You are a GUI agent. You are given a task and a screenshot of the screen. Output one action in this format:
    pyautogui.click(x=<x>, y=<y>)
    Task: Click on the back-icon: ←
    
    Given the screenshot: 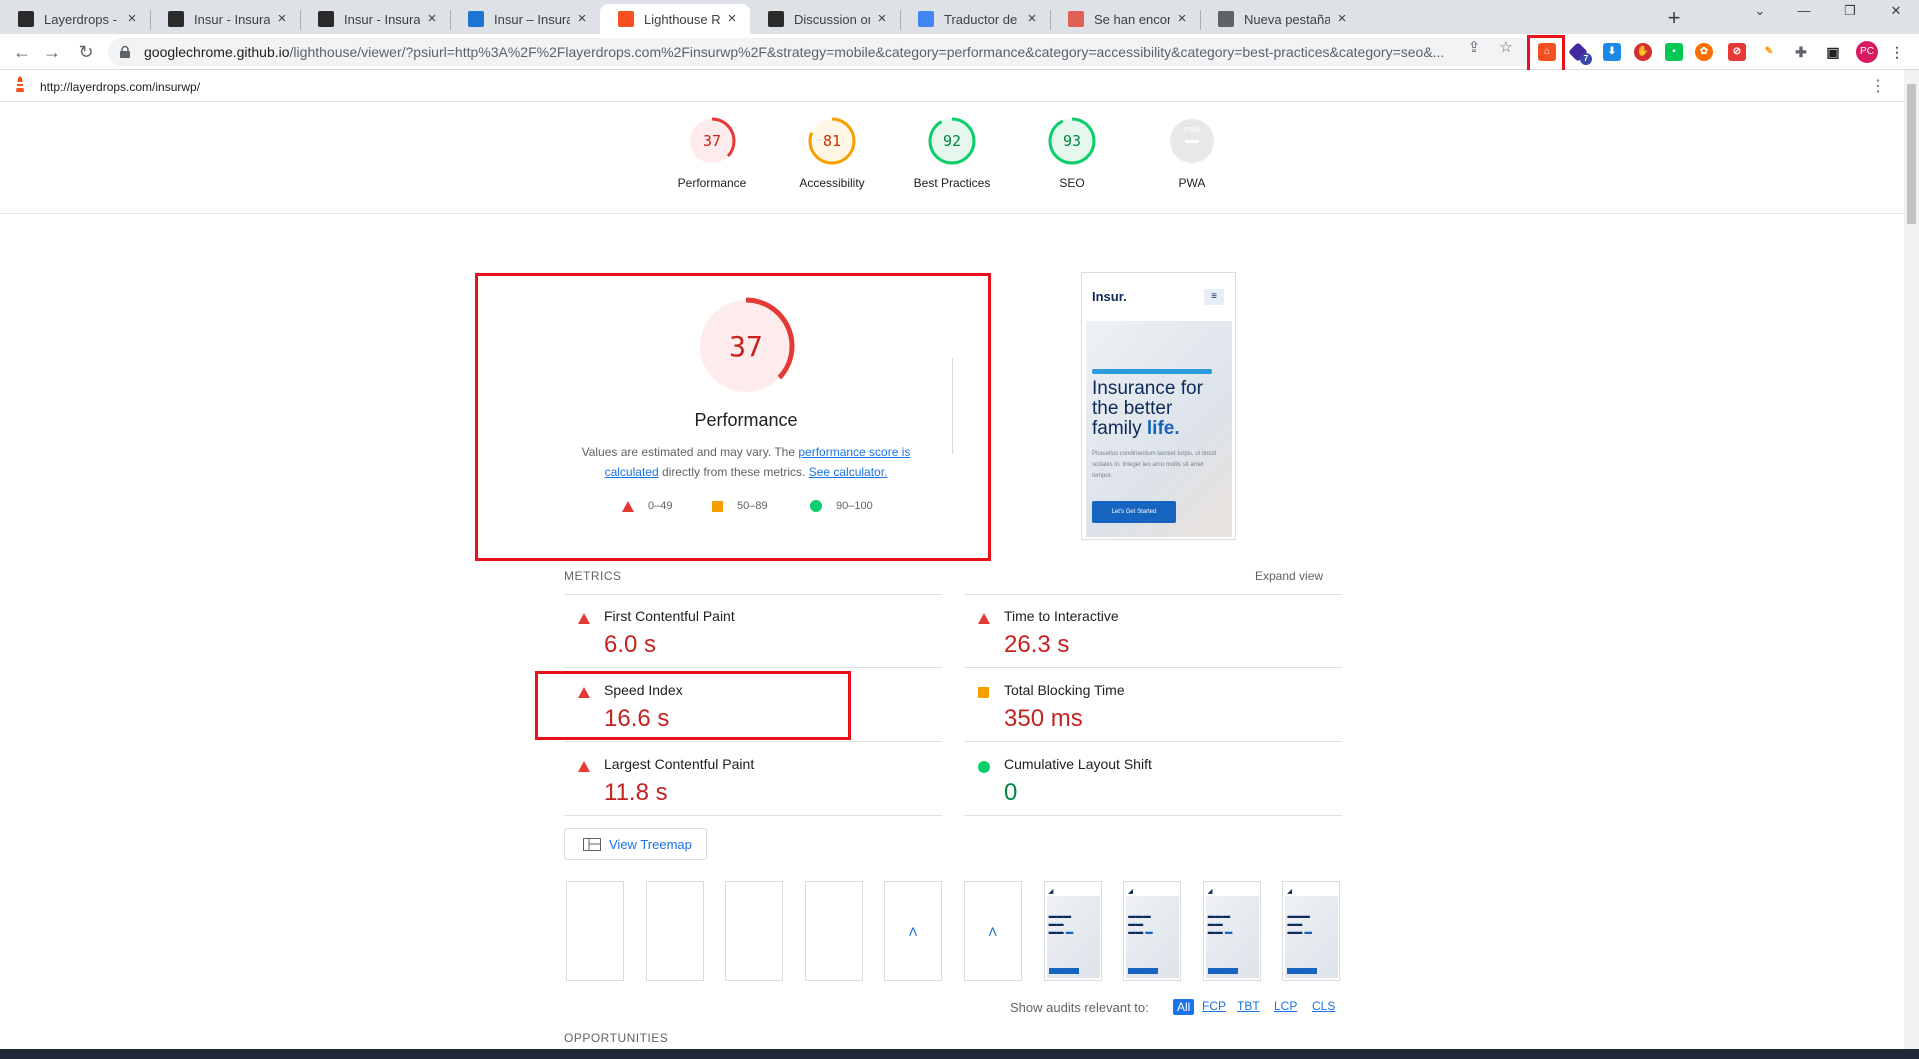 What is the action you would take?
    pyautogui.click(x=22, y=52)
    